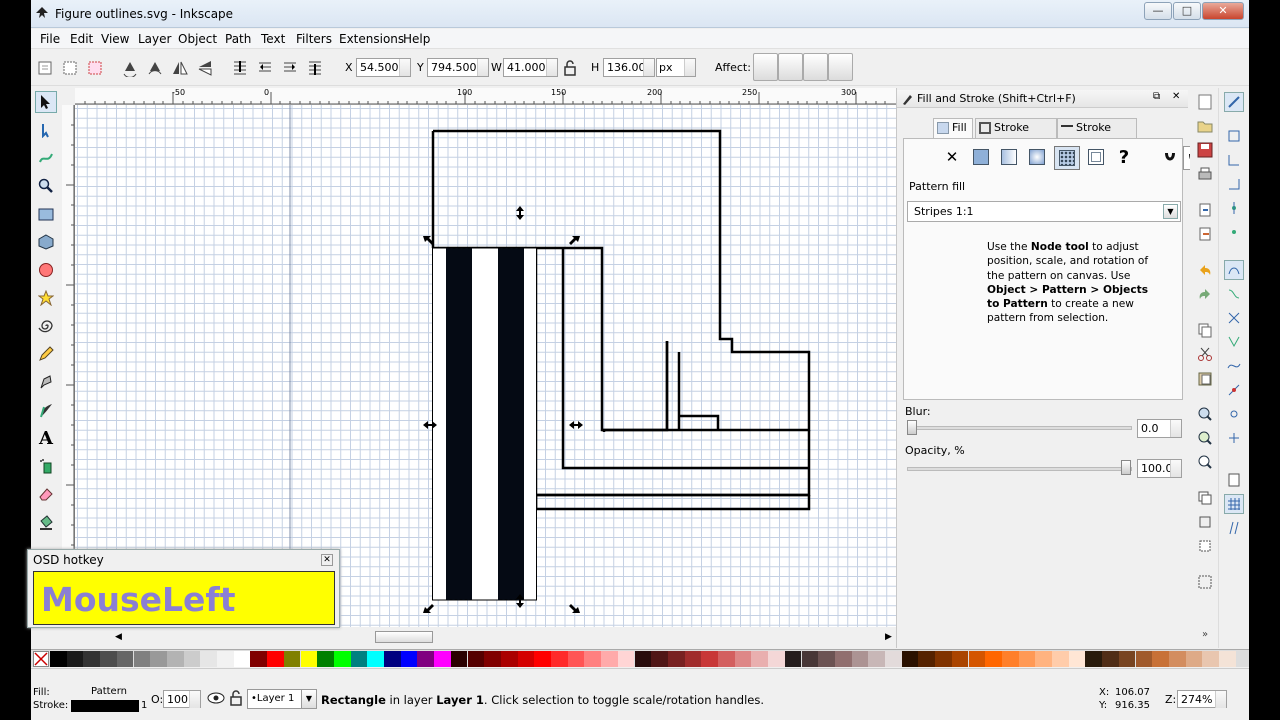 The width and height of the screenshot is (1280, 720). I want to click on print-icon, so click(1205, 174).